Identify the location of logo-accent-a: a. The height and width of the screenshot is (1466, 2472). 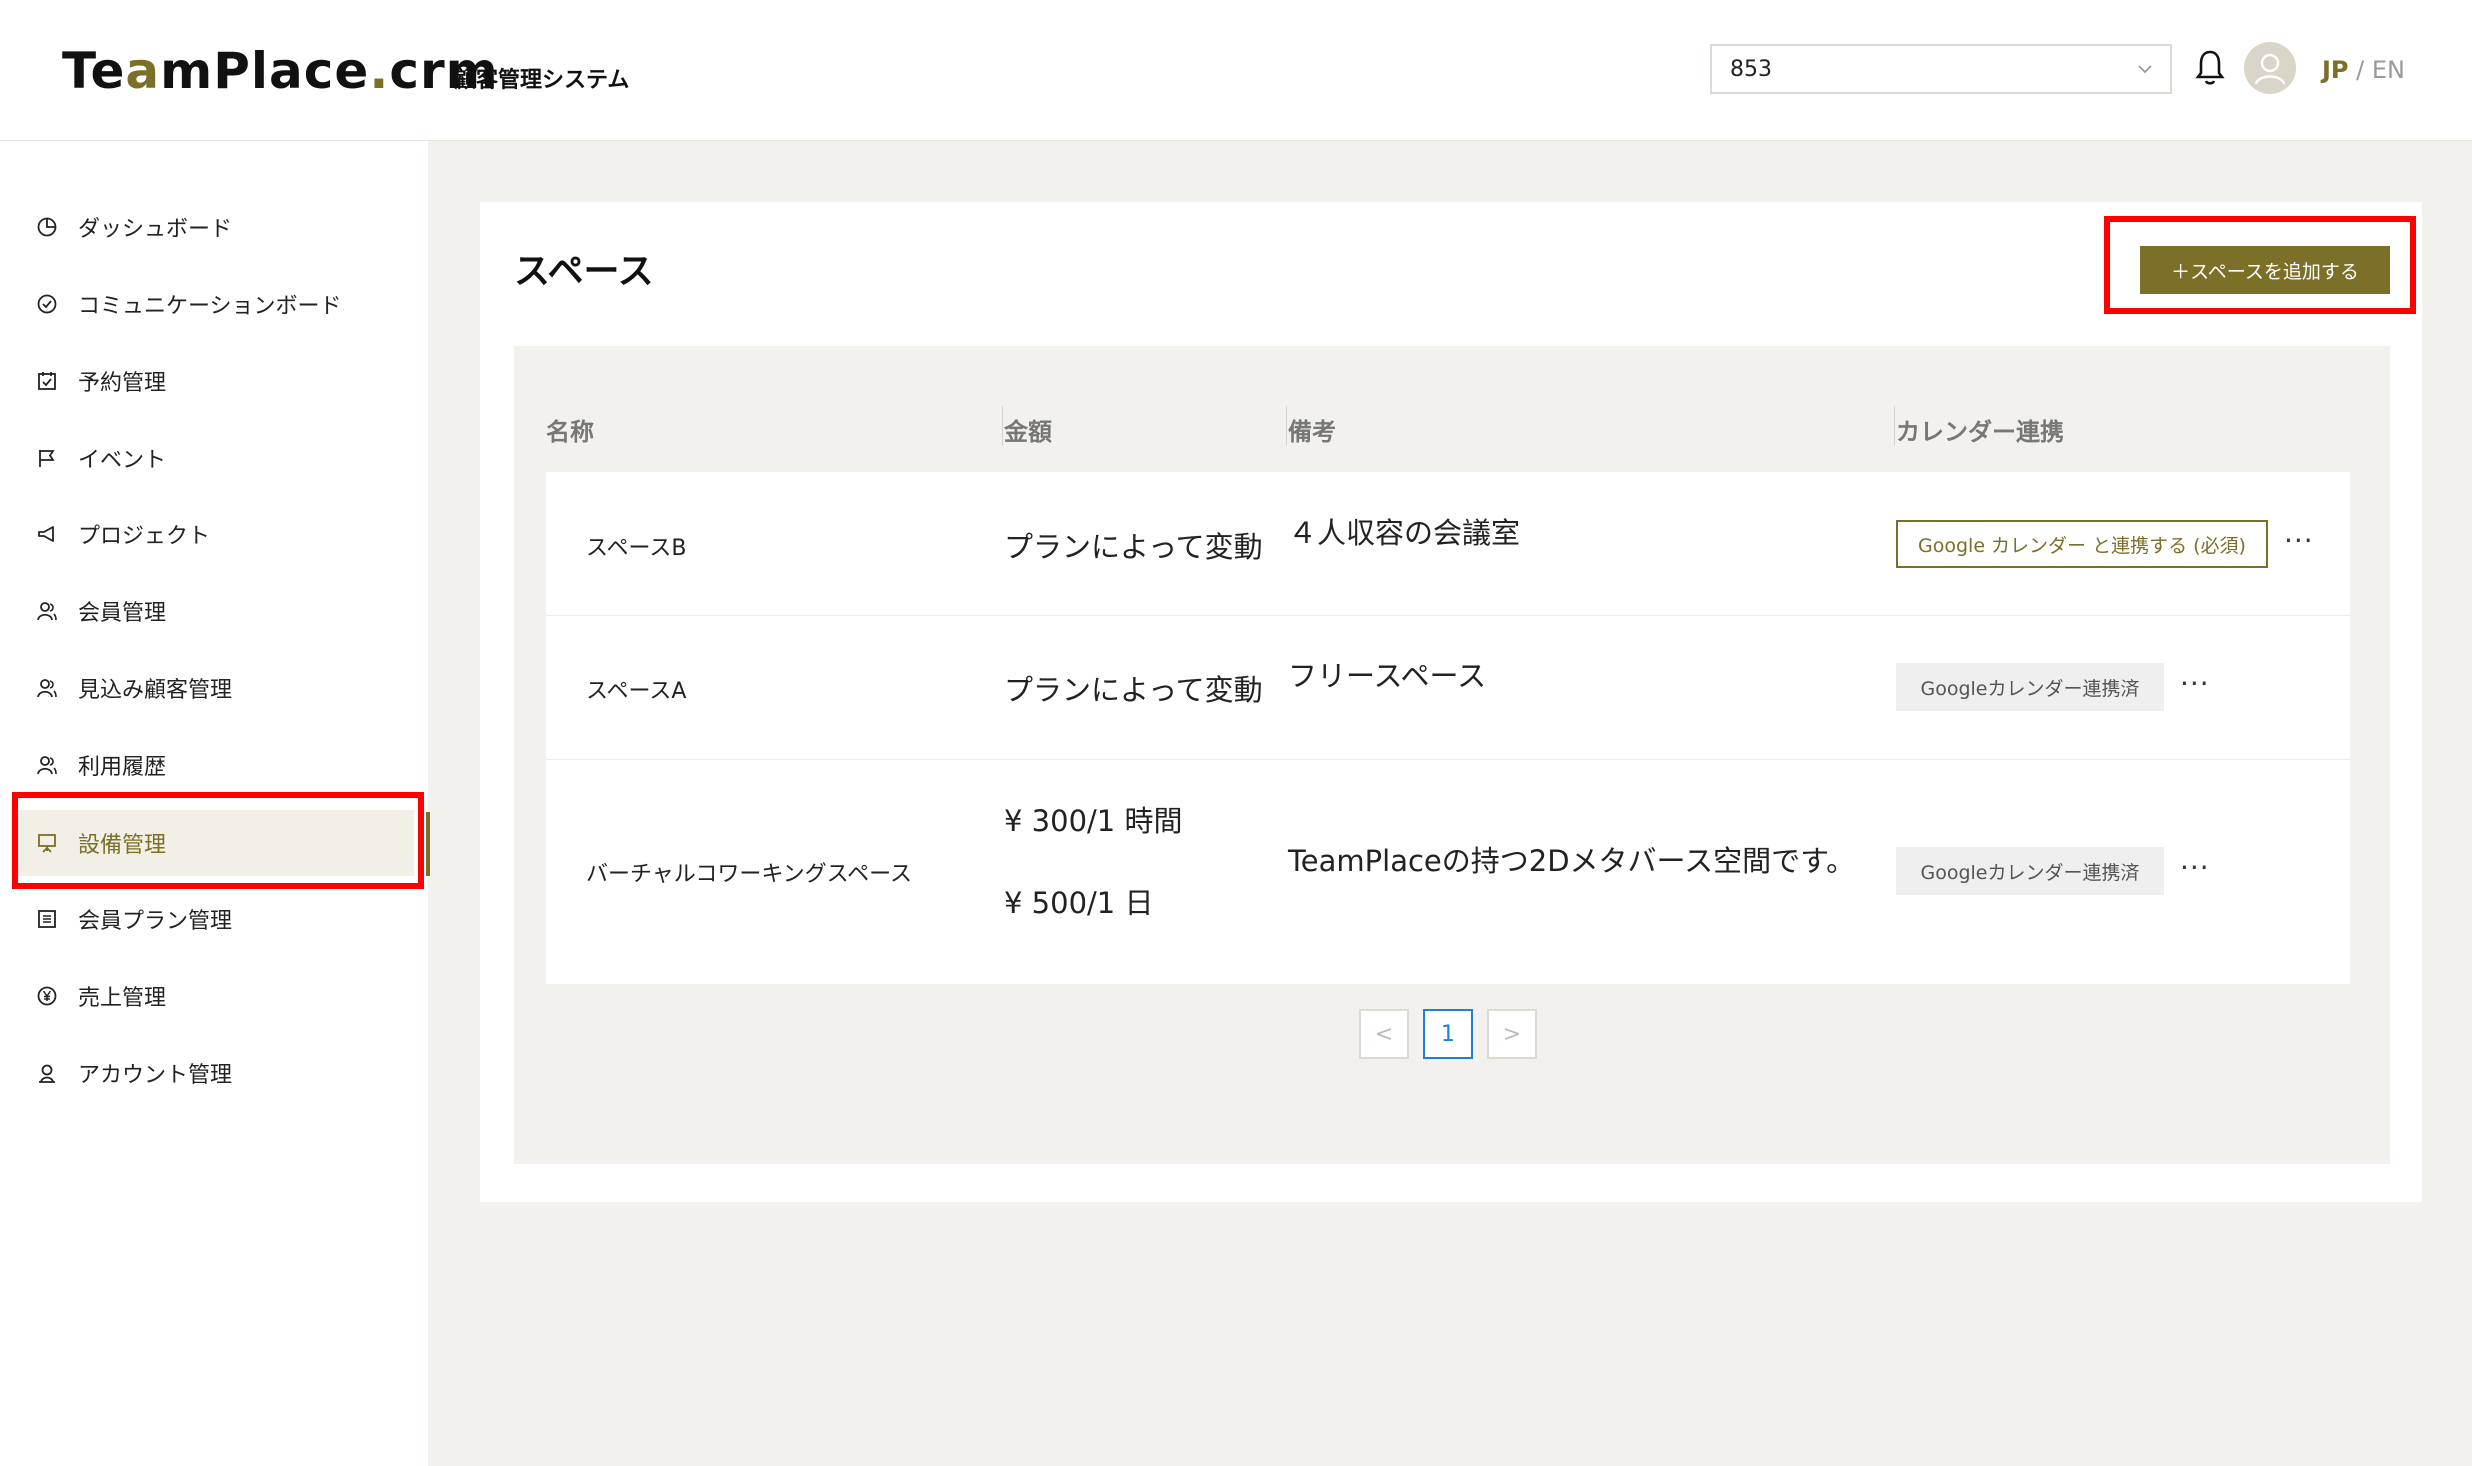
(143, 71).